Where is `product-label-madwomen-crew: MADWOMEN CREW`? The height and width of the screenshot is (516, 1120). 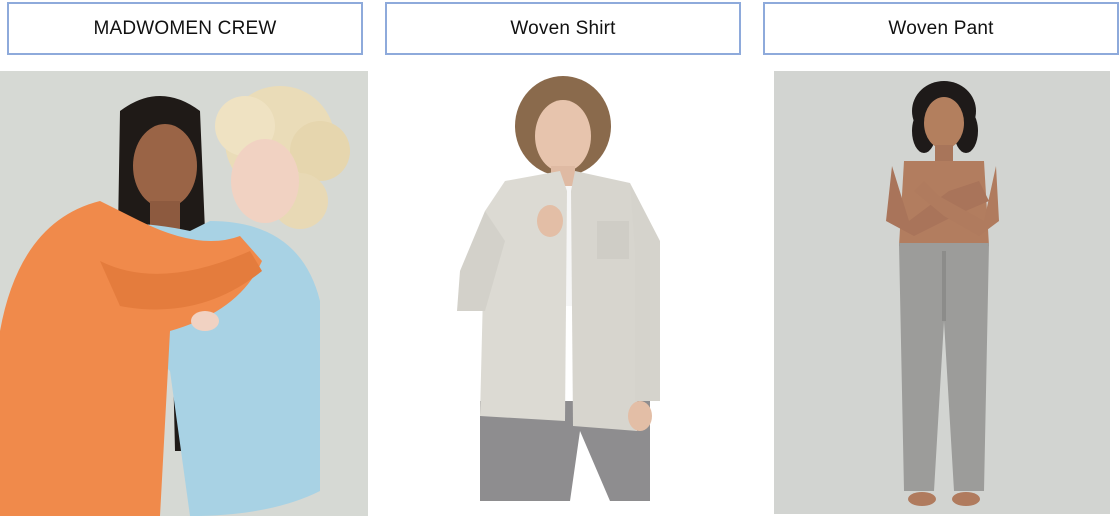
product-label-madwomen-crew: MADWOMEN CREW is located at coordinates (185, 28).